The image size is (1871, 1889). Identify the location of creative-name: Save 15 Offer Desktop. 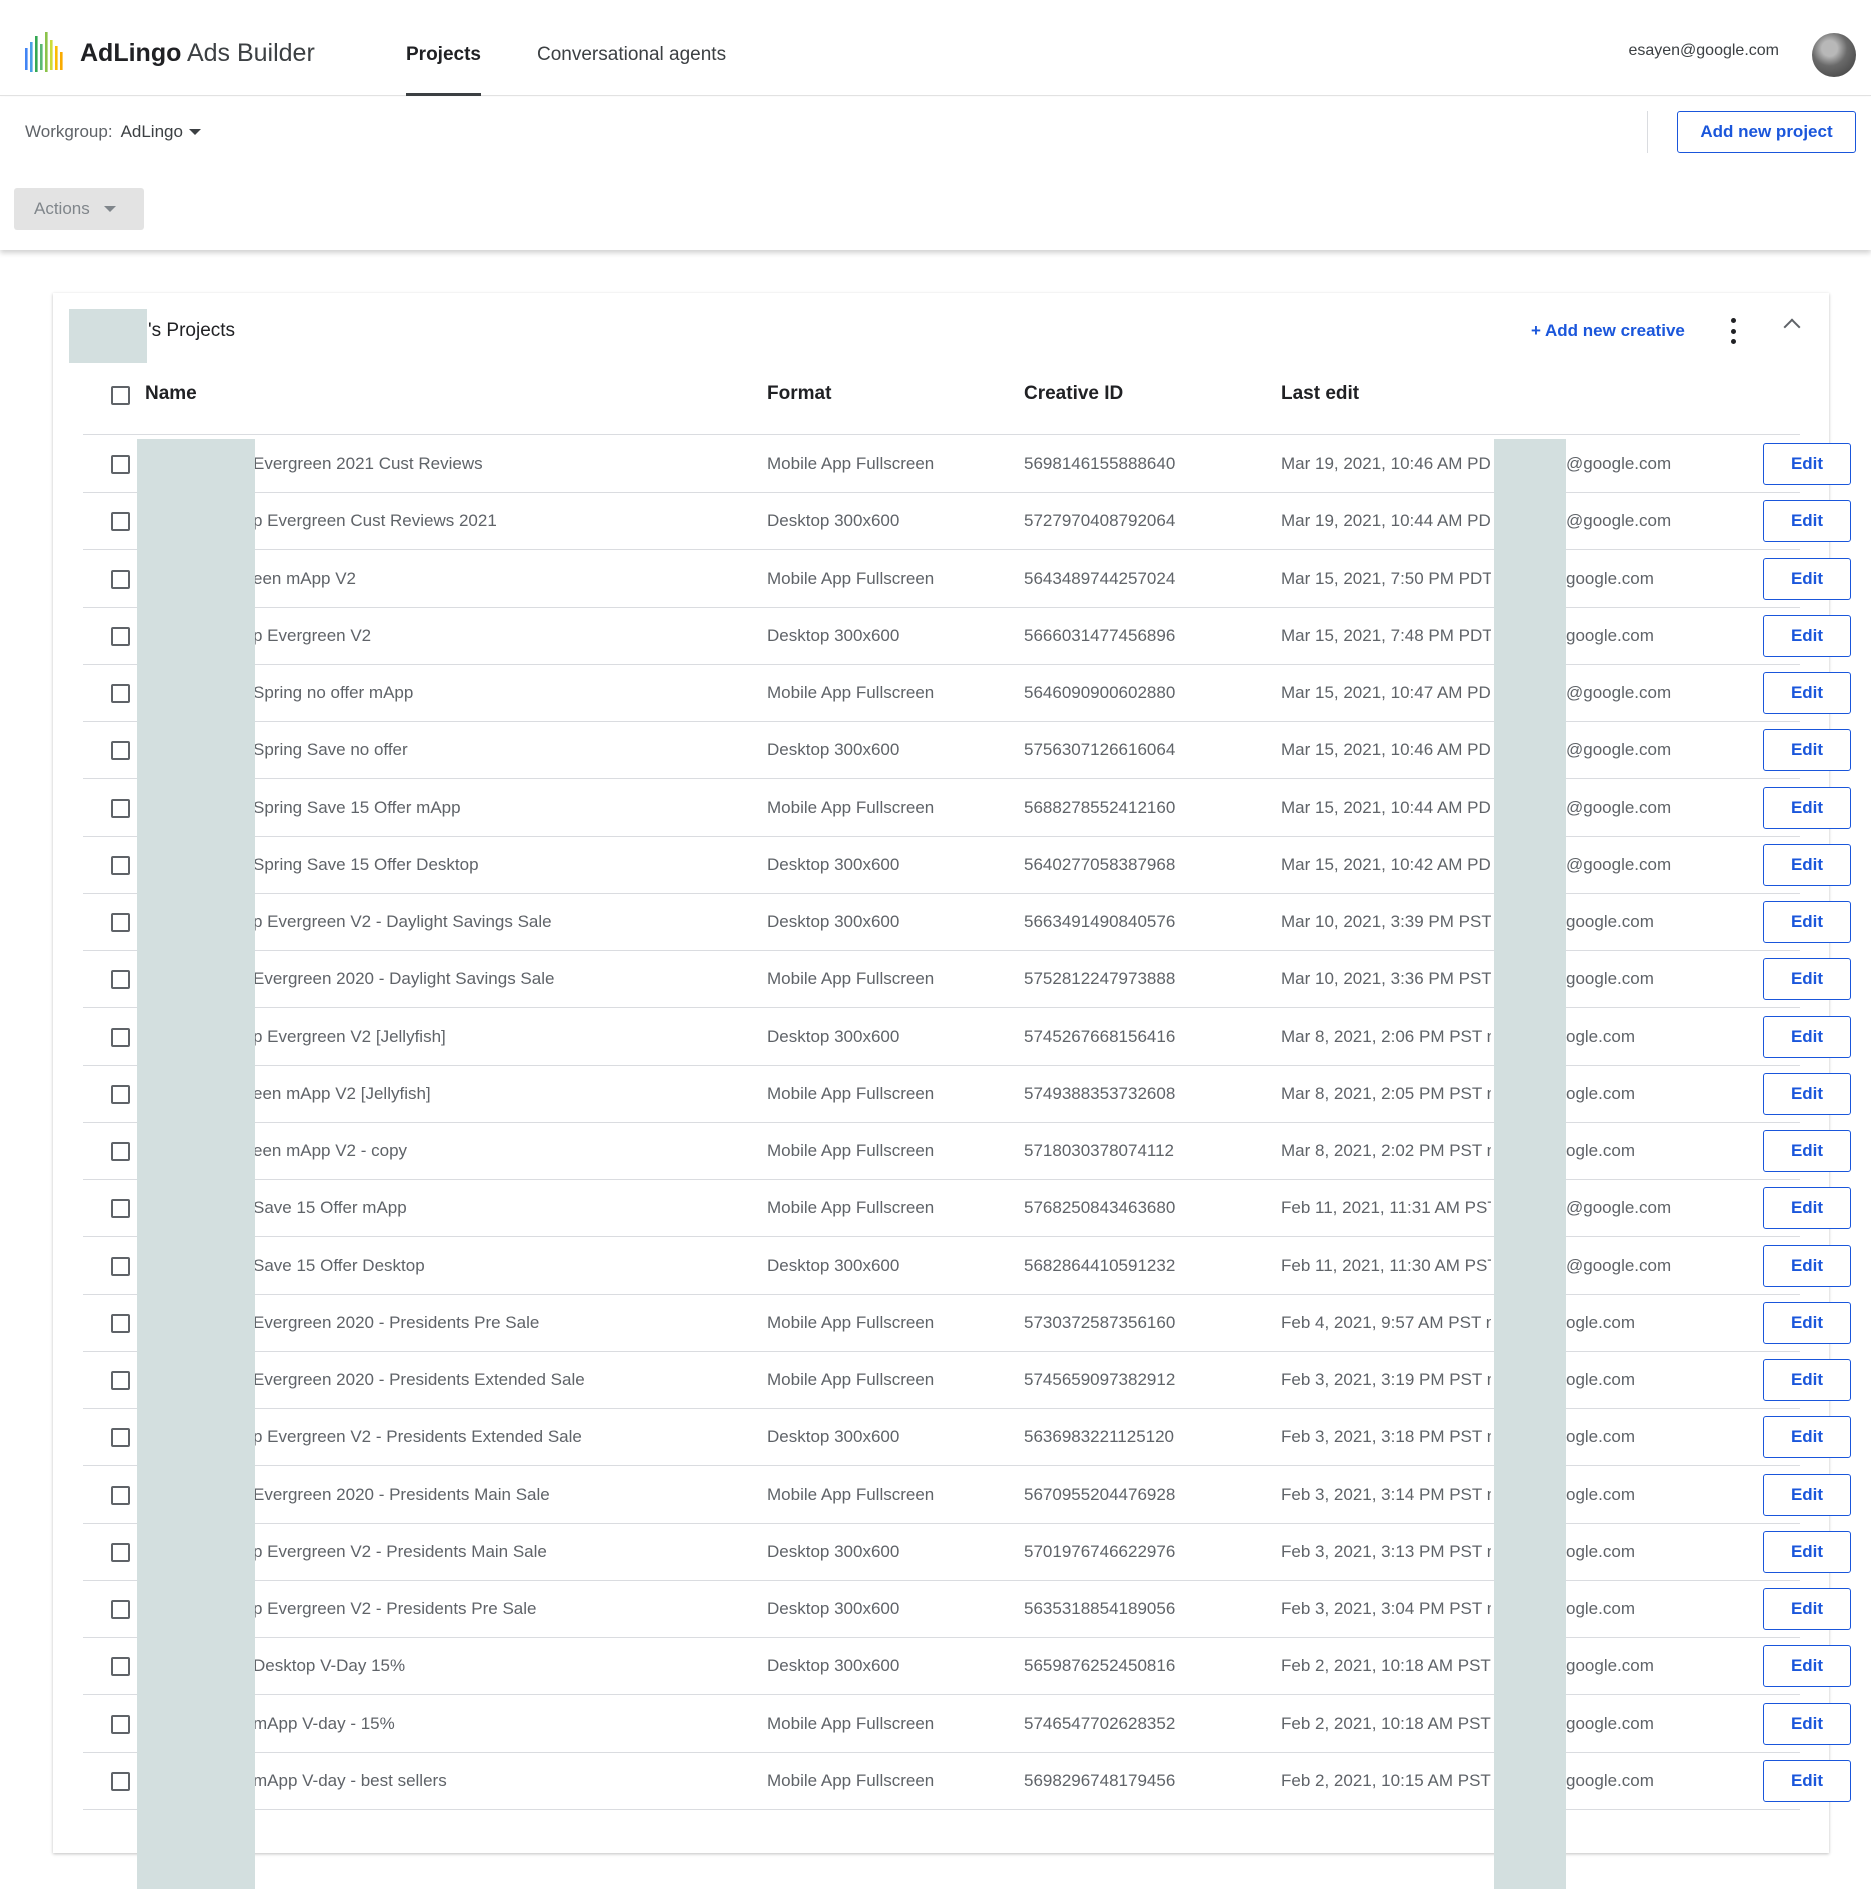
(468, 1266).